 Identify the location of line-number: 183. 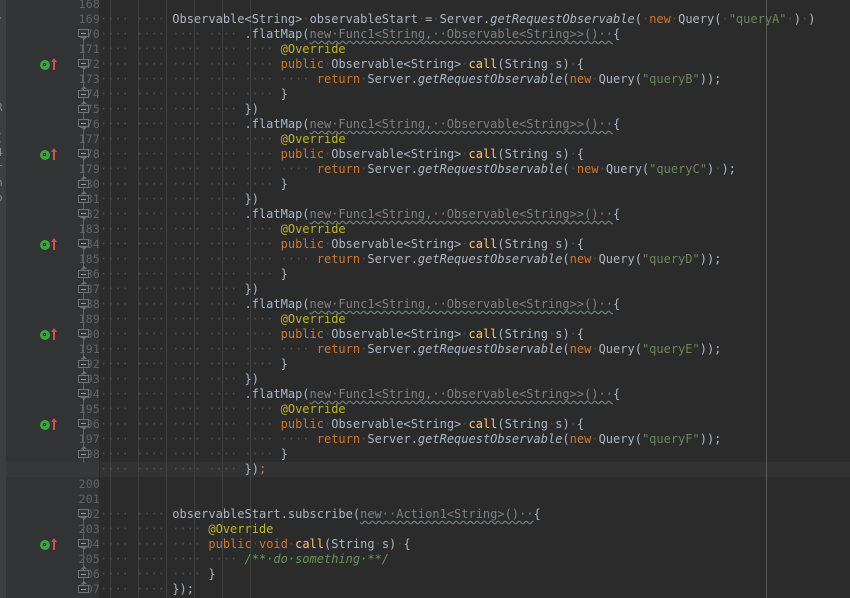
(89, 229).